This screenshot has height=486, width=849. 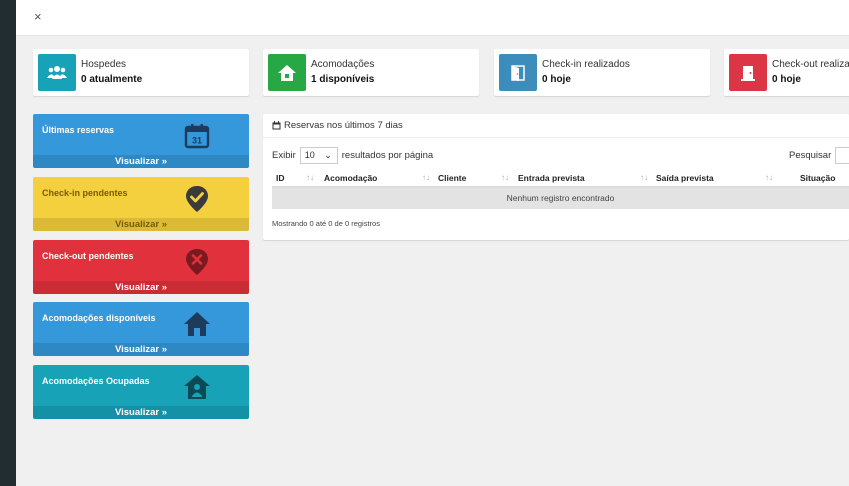 I want to click on small-box-ultimas-reservas: Últimas reservas 31 Visualizar », so click(x=141, y=141).